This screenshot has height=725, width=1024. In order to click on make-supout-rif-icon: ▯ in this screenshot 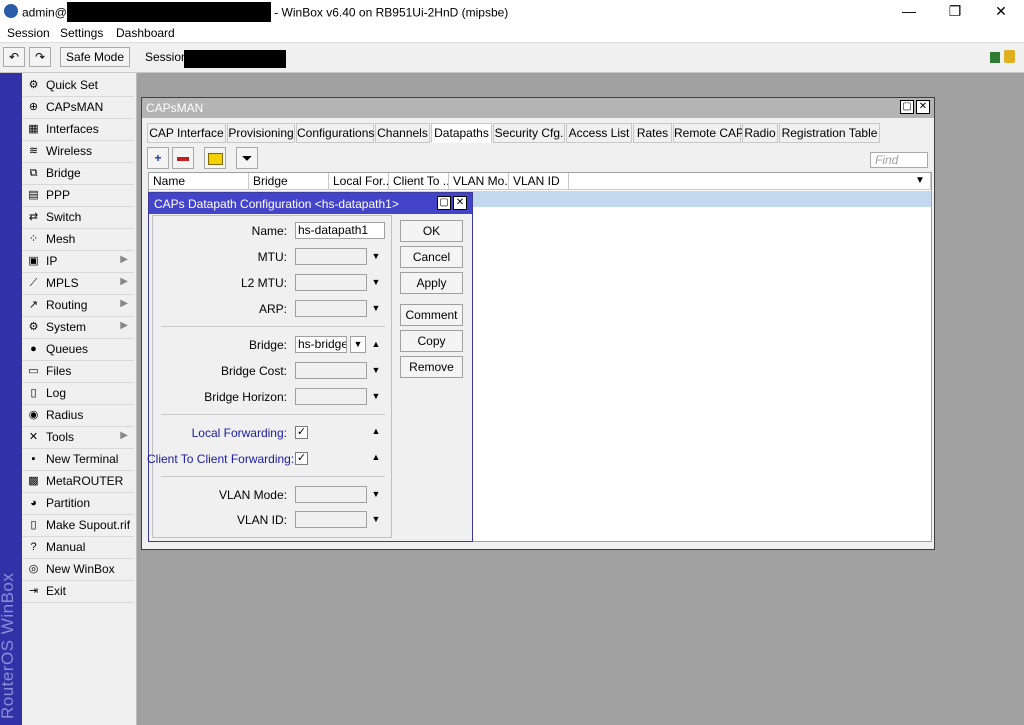, I will do `click(33, 525)`.